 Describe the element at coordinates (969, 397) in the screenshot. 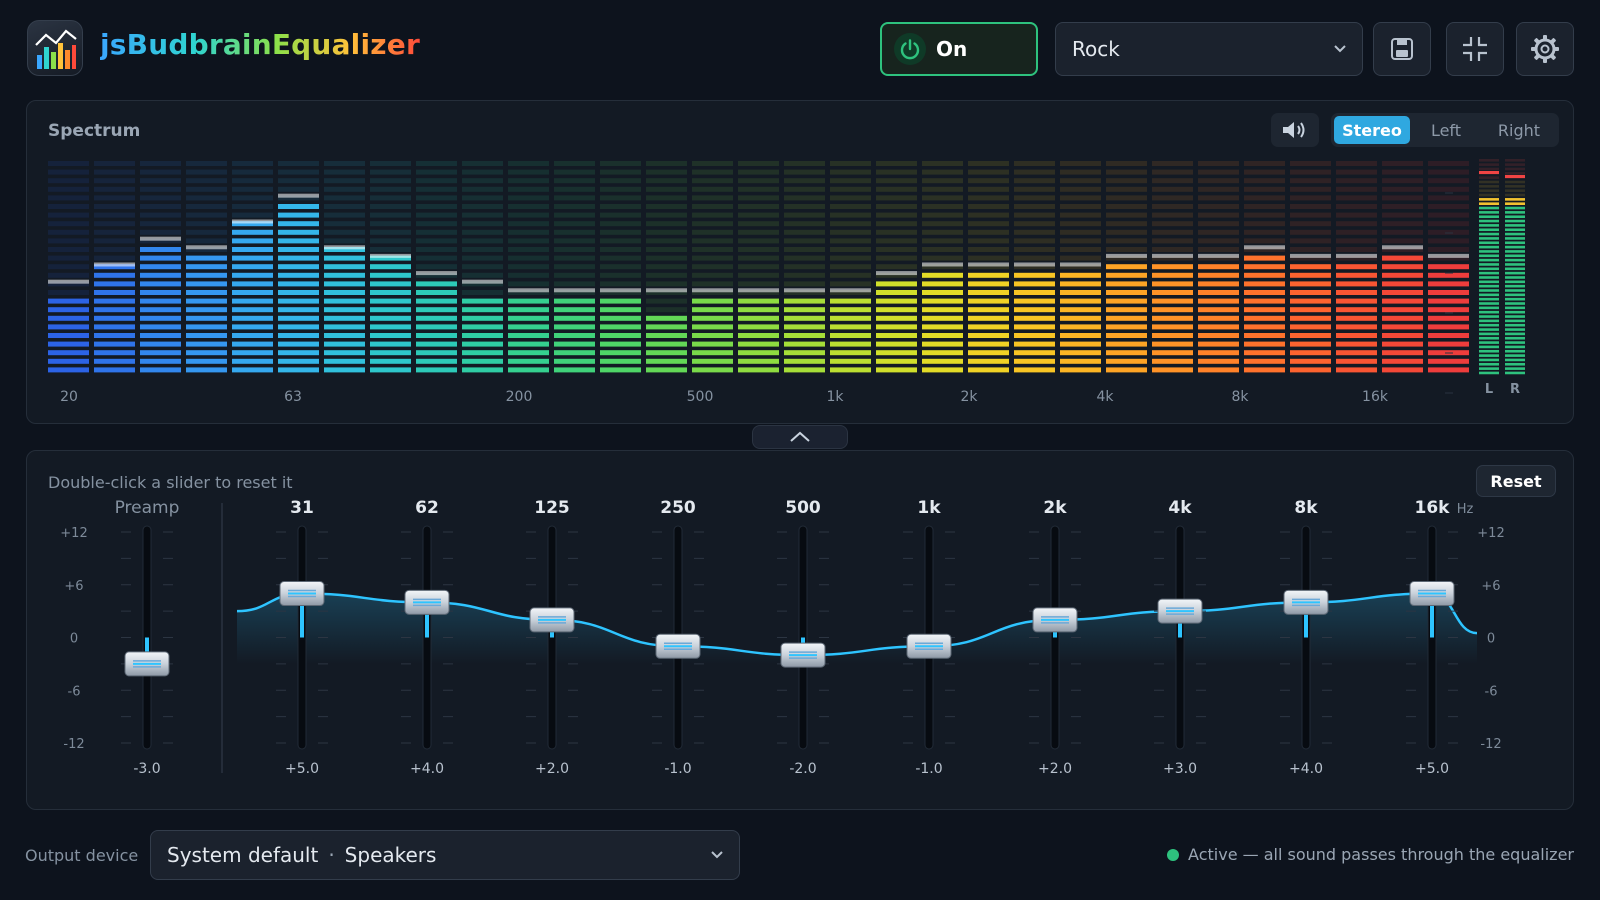

I see `freq-axis-label: 2k` at that location.